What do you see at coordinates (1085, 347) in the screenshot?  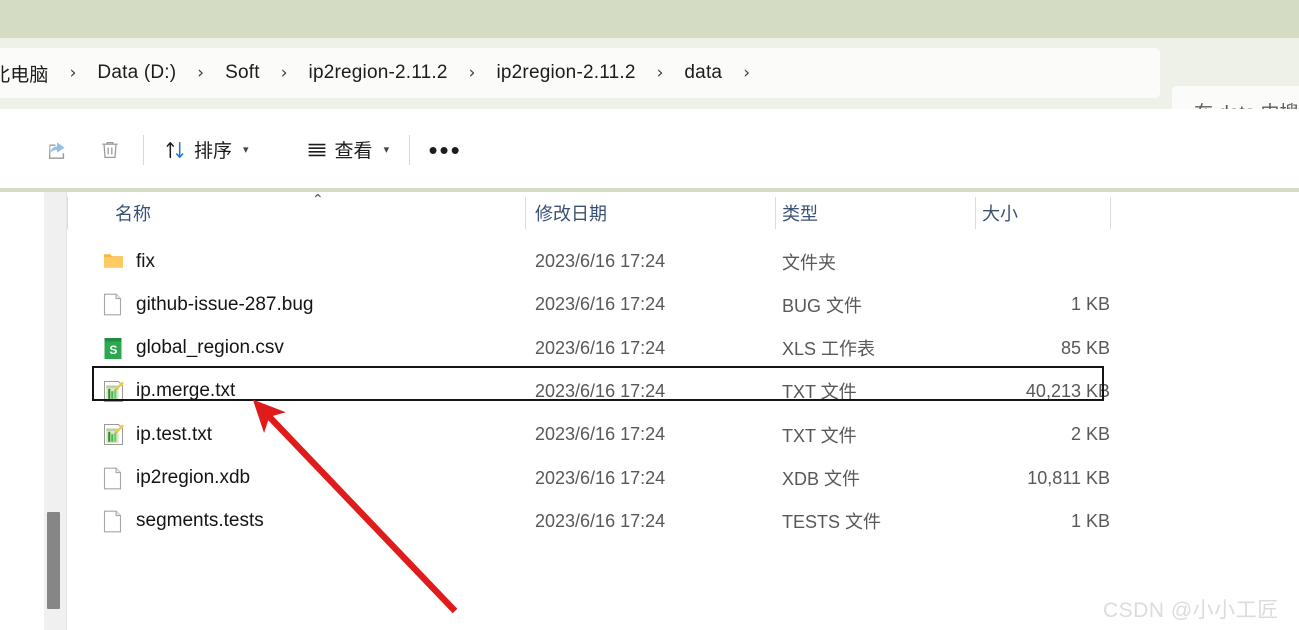 I see `file-size-cell: 85 KB` at bounding box center [1085, 347].